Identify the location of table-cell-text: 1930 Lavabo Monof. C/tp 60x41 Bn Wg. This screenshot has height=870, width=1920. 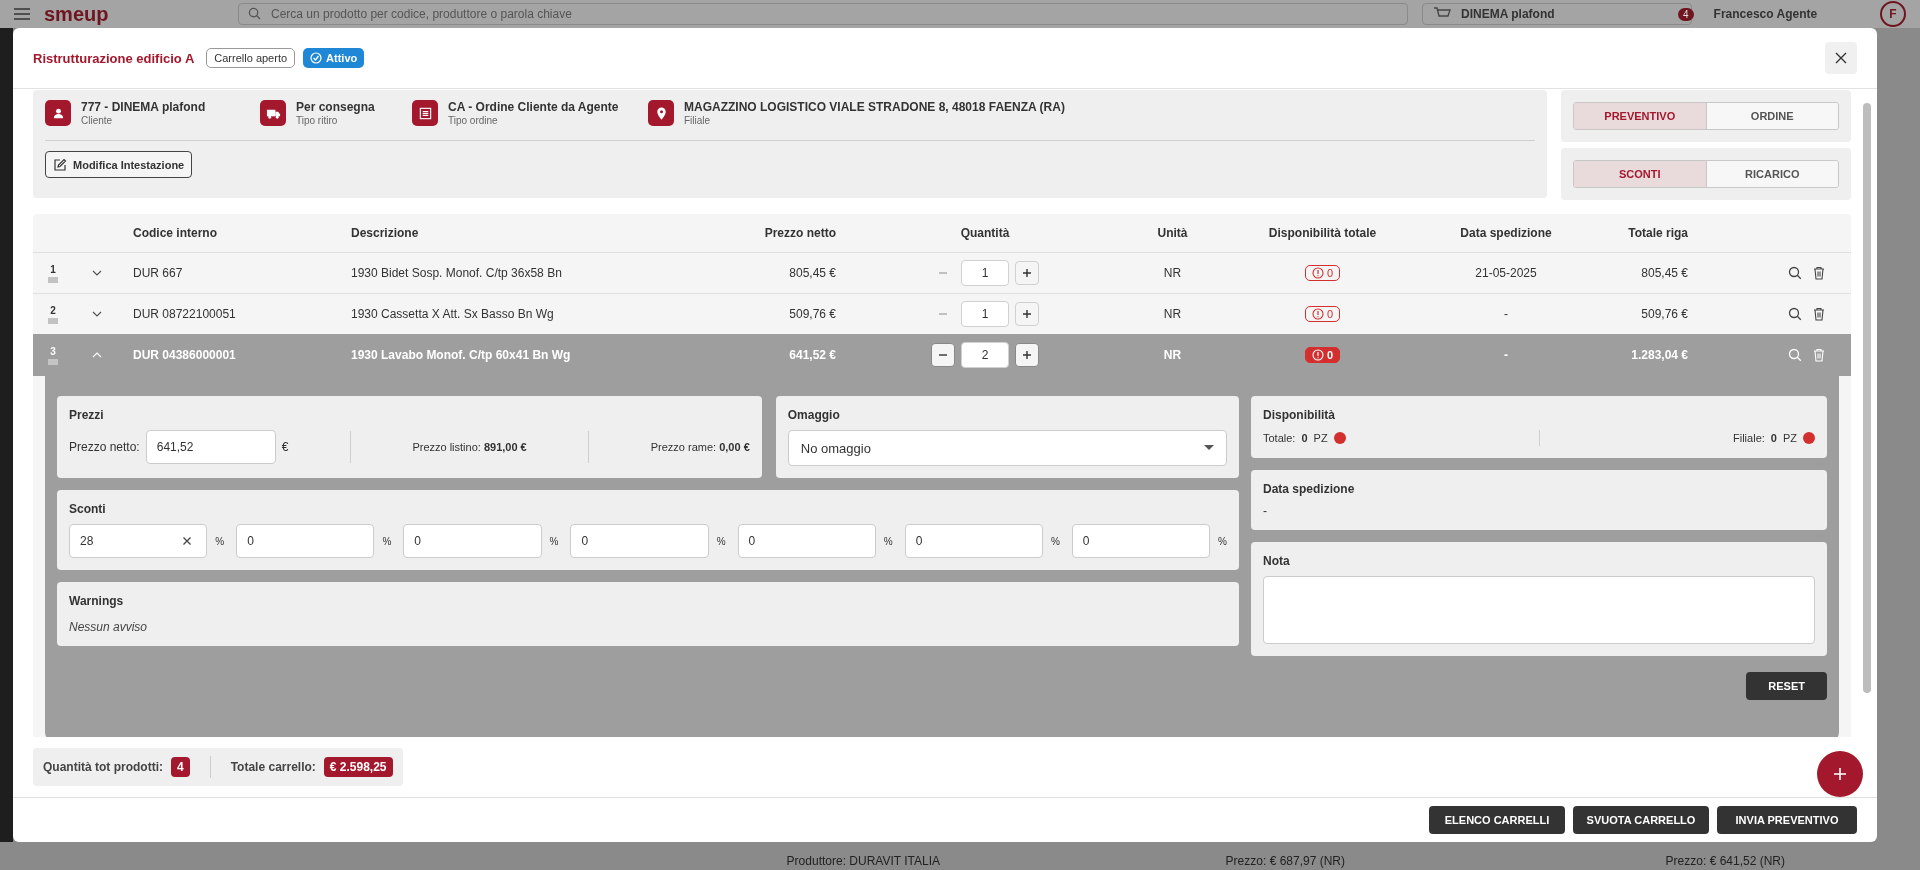
(461, 355).